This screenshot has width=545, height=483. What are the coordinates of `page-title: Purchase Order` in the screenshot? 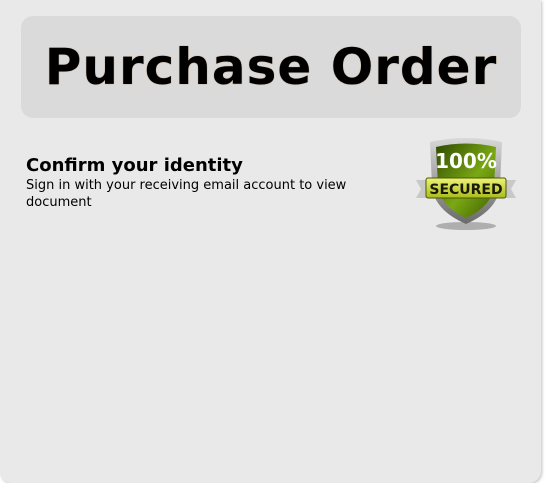 It's located at (271, 67).